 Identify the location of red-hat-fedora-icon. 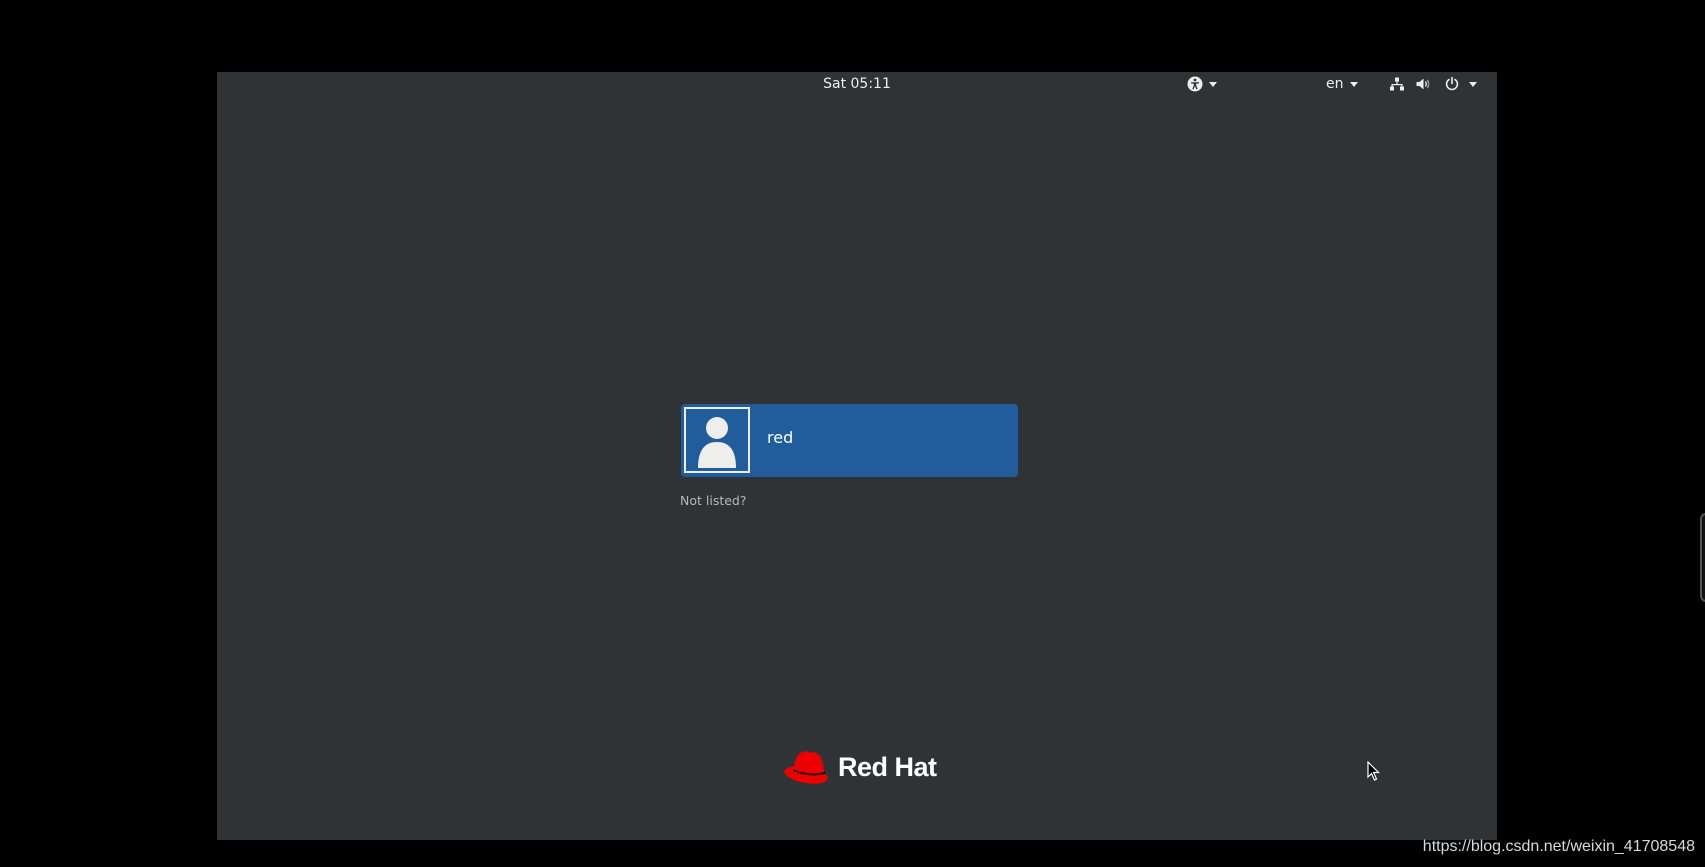
(806, 767).